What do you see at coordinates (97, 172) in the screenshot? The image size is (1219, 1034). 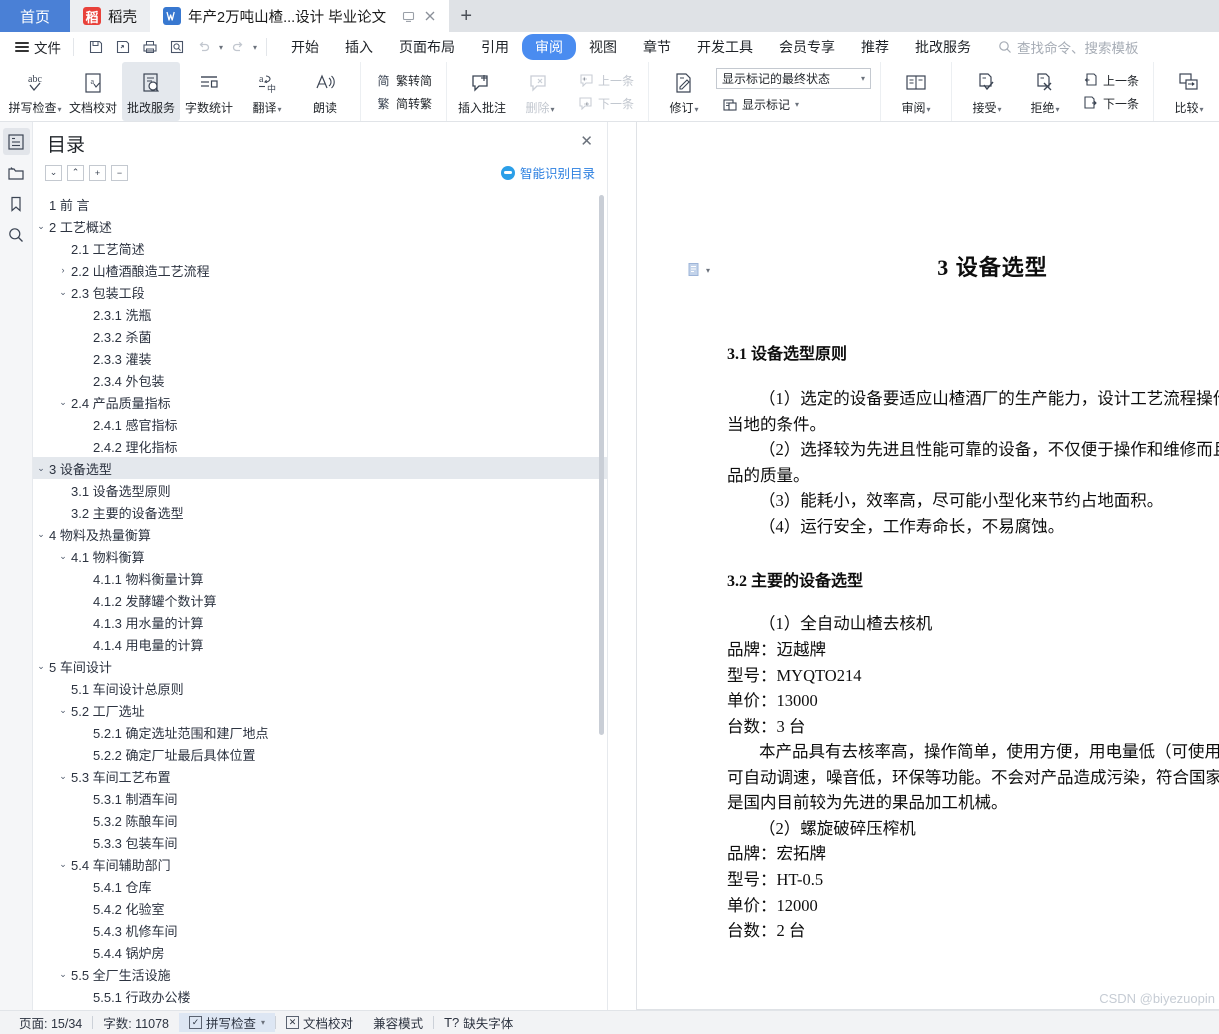 I see `expand-all-button: +` at bounding box center [97, 172].